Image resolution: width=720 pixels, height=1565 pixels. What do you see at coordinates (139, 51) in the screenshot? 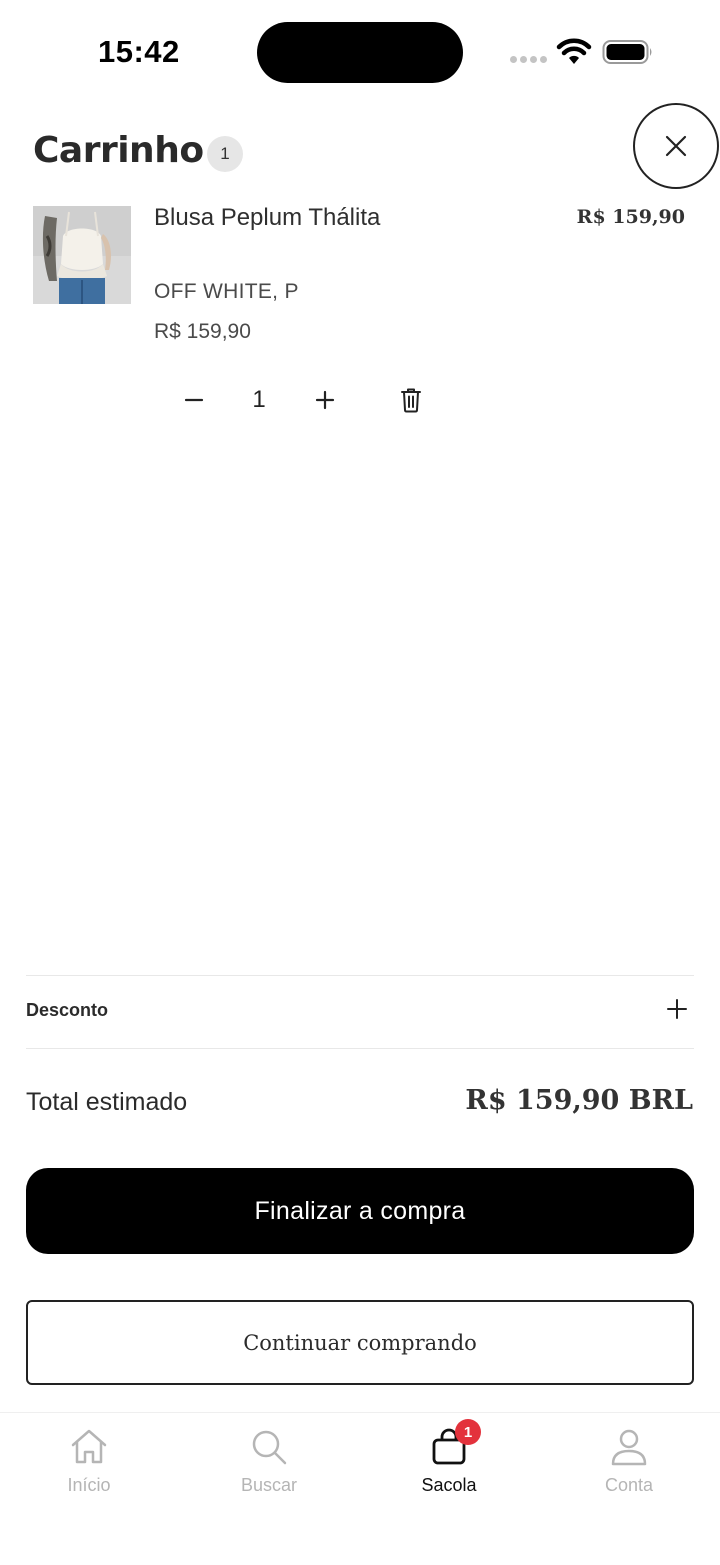
I see `status-time: 15:42` at bounding box center [139, 51].